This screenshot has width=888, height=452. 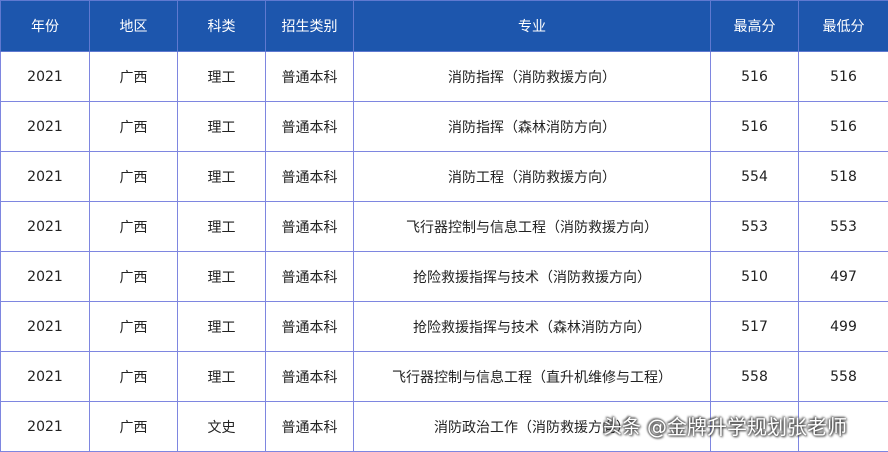 I want to click on cell-major: 飞行器控制与信息工程（直升机维修与工程）, so click(x=532, y=377).